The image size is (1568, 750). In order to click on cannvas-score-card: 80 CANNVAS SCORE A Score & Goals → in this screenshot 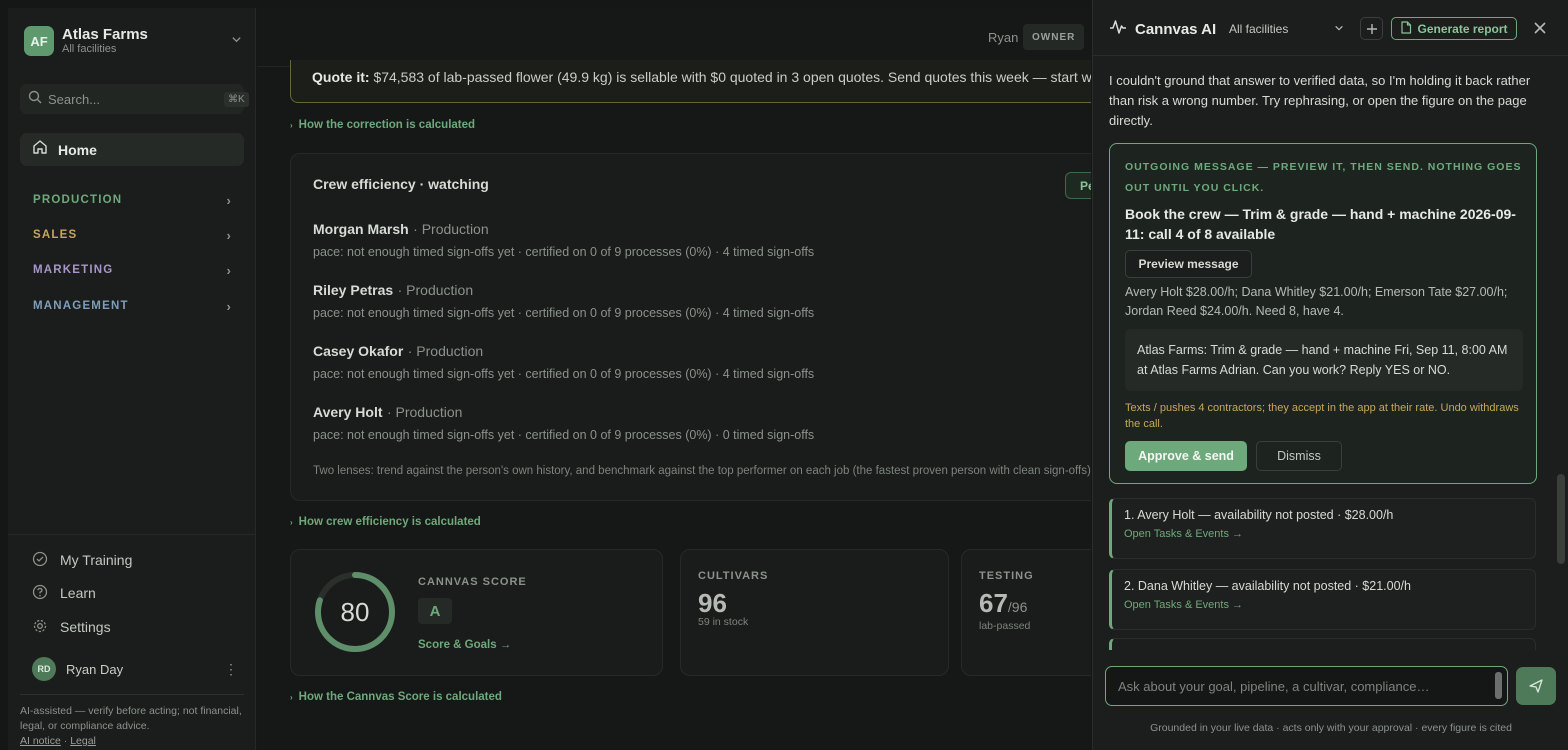, I will do `click(476, 612)`.